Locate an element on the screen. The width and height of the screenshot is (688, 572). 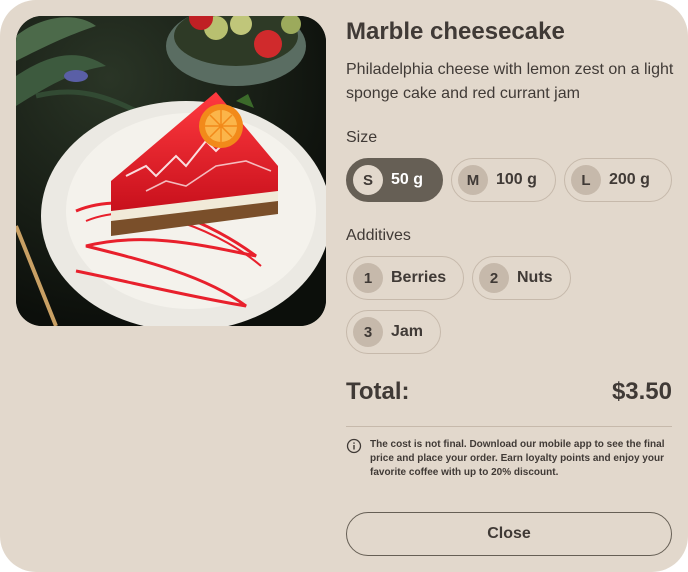
size-tag: S is located at coordinates (368, 180).